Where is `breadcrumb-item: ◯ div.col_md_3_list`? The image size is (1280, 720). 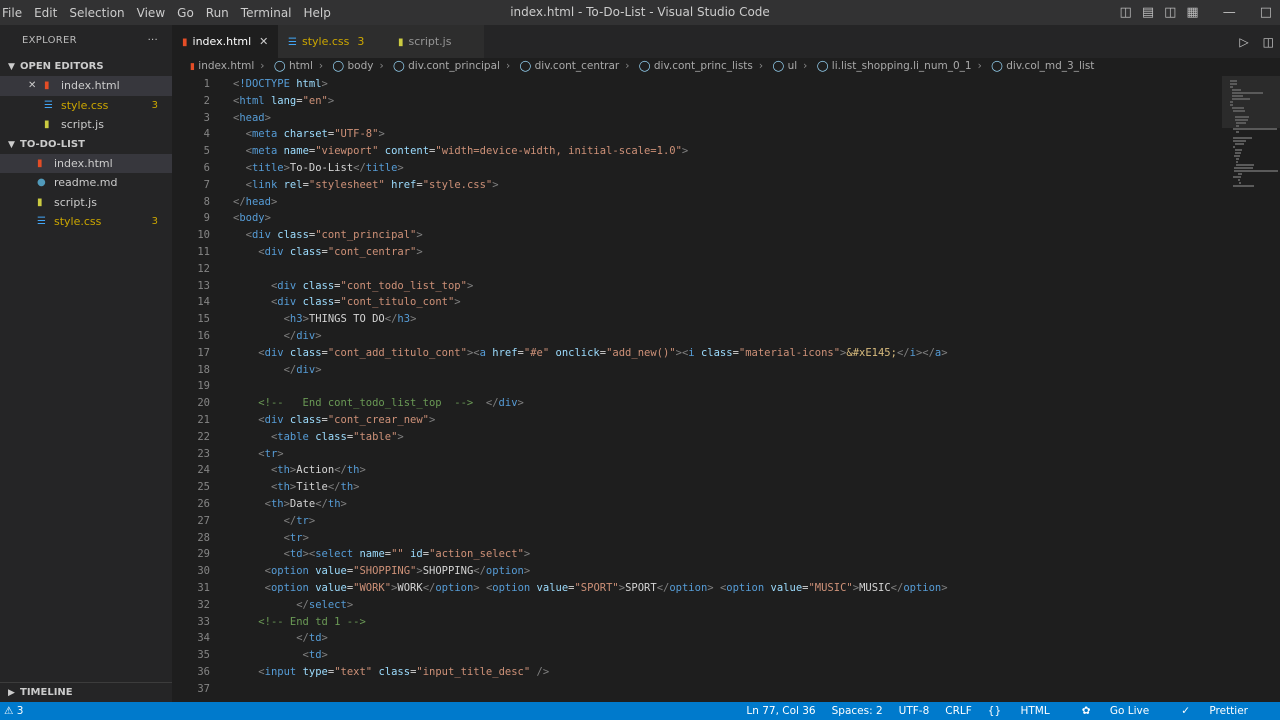
breadcrumb-item: ◯ div.col_md_3_list is located at coordinates (1042, 66).